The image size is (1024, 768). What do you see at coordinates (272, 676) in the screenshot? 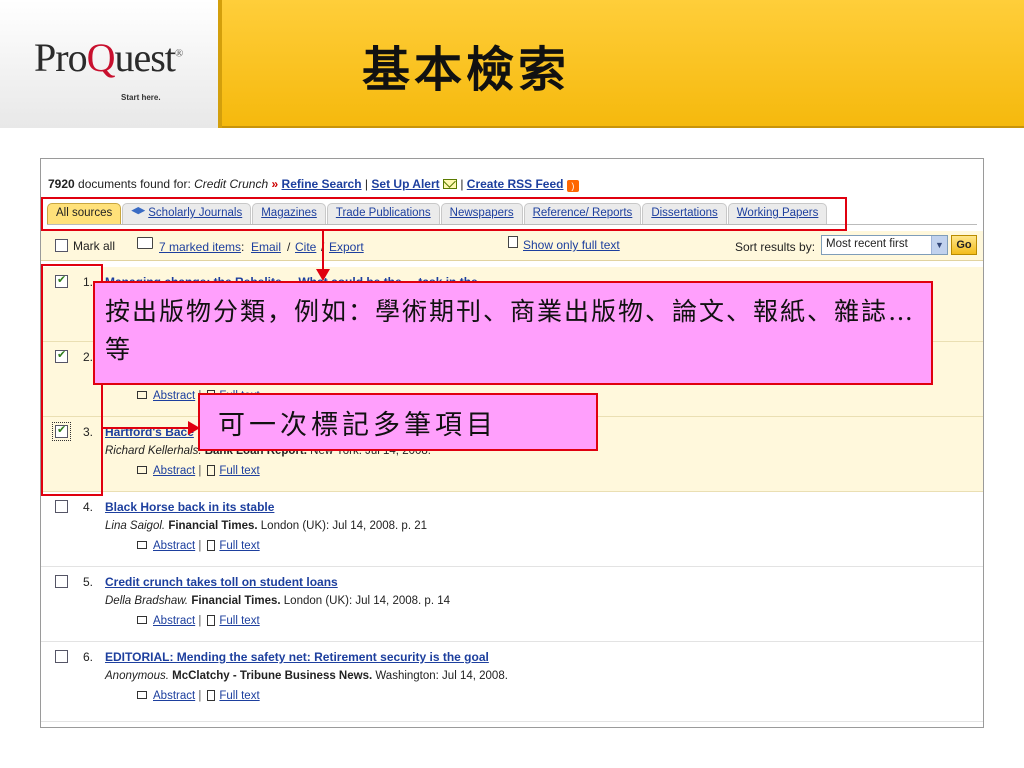
I see `result-source: McClatchy - Tribune Business News.` at bounding box center [272, 676].